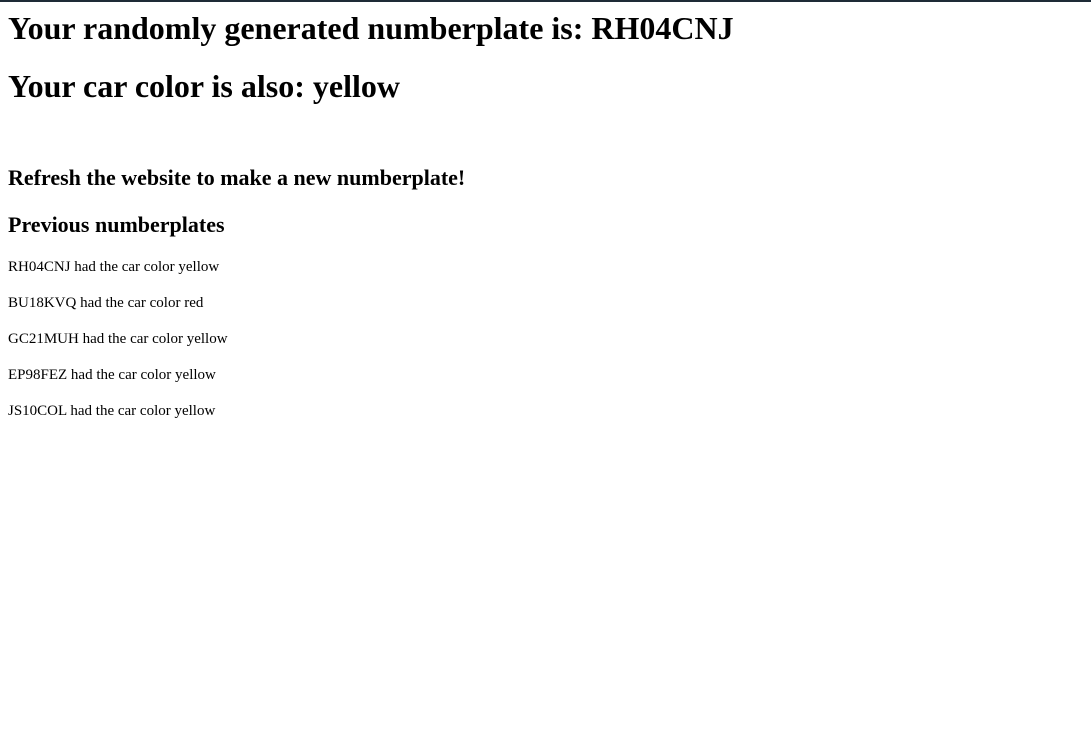 The width and height of the screenshot is (1091, 746). I want to click on car-color-heading: Your car color is also: yellow, so click(204, 86).